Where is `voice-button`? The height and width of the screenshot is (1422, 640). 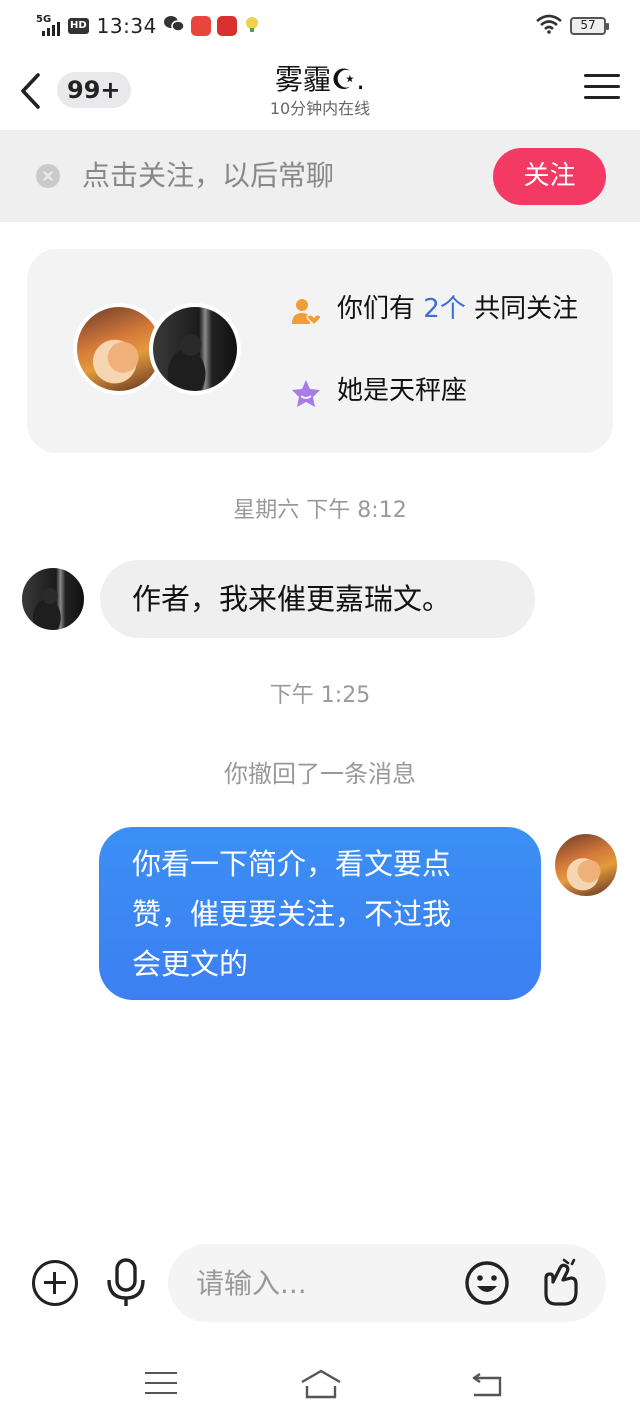
voice-button is located at coordinates (126, 1283).